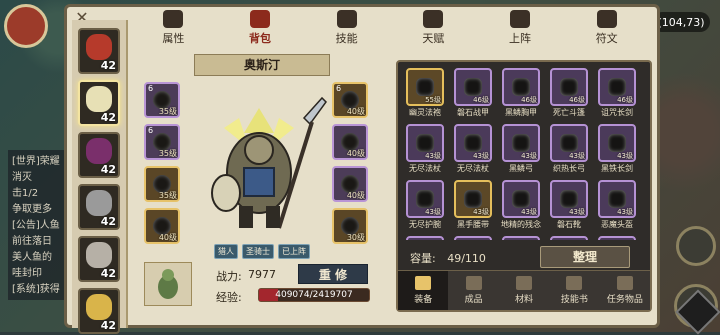  Describe the element at coordinates (606, 19) in the screenshot. I see `house-icon` at that location.